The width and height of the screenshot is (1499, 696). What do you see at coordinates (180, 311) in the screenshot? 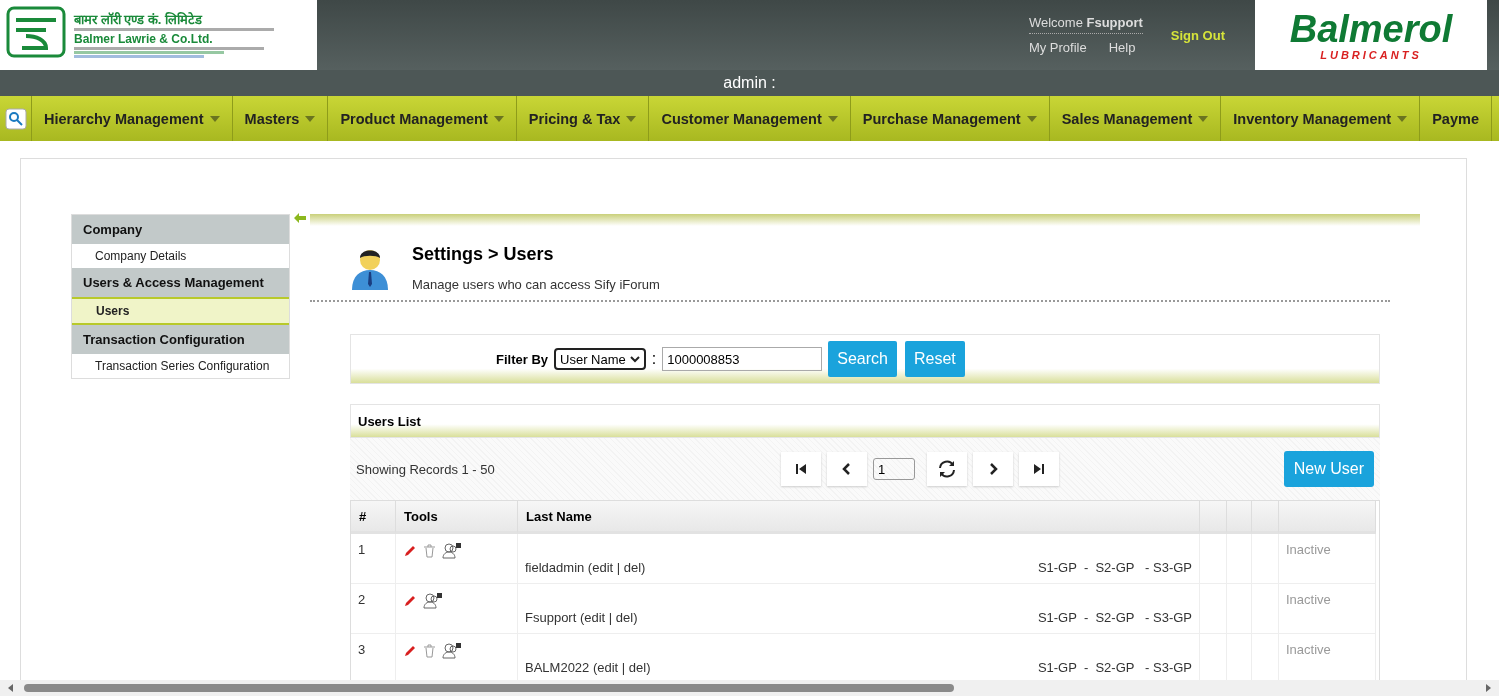
I see `sidebar-item: Users` at bounding box center [180, 311].